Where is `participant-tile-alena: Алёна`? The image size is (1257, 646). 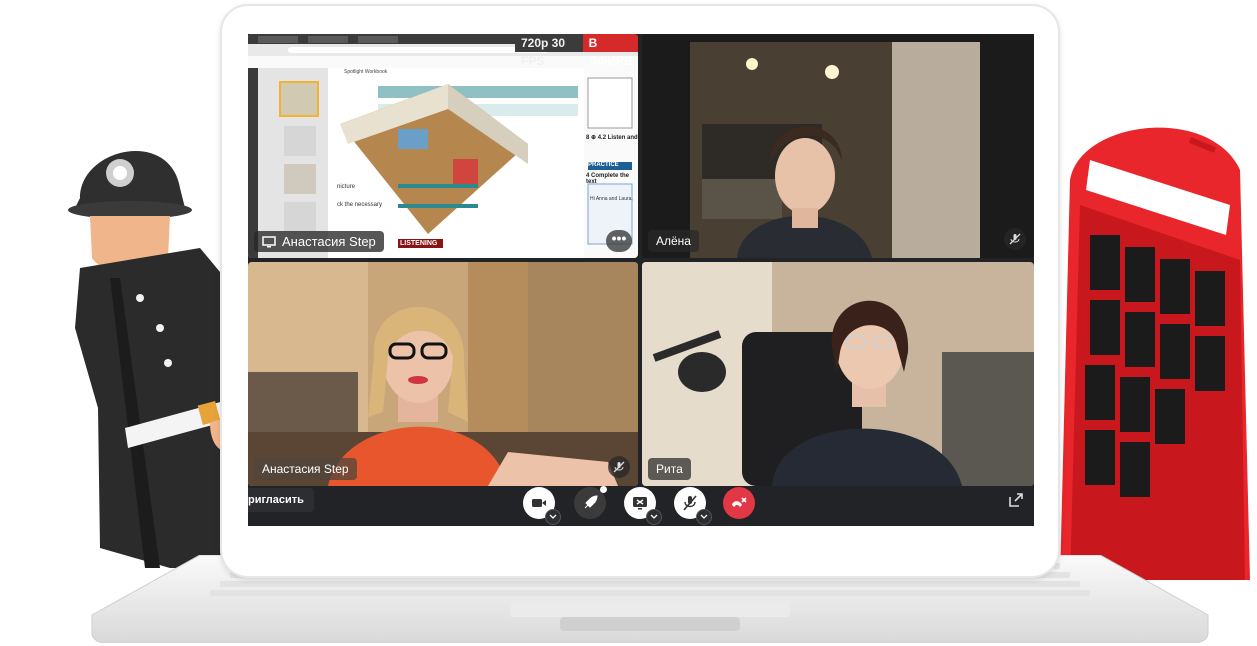 participant-tile-alena: Алёна is located at coordinates (838, 146).